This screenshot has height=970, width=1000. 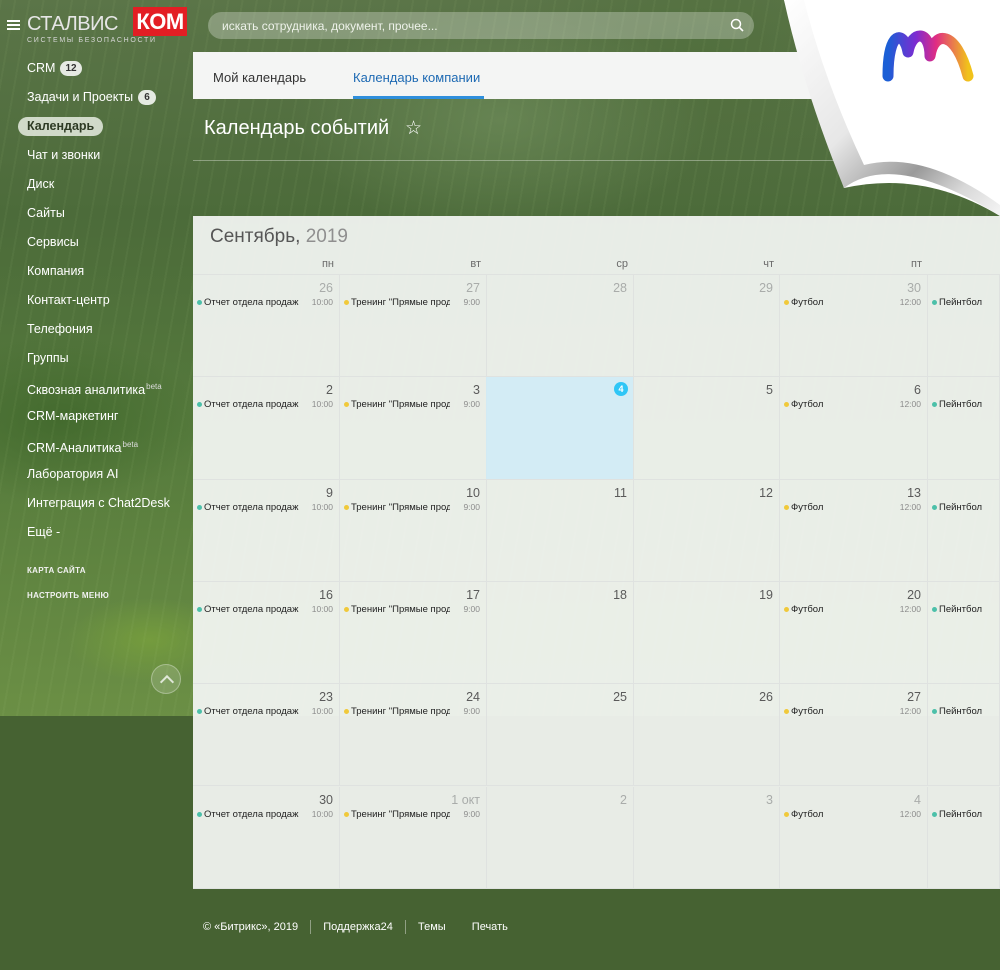 I want to click on day-cell: 16 Отчет отдела продаж 10:00, so click(x=266, y=633).